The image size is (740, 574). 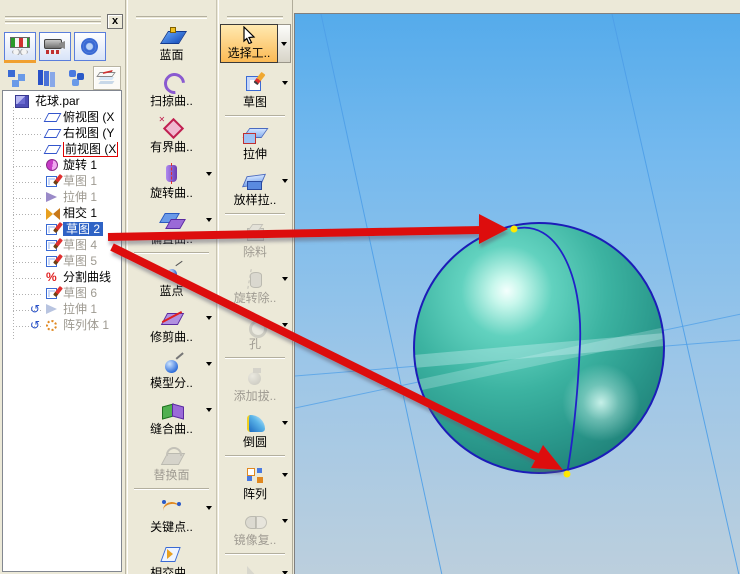 I want to click on tree-item-top-view: 俯视图 (X, so click(x=62, y=118).